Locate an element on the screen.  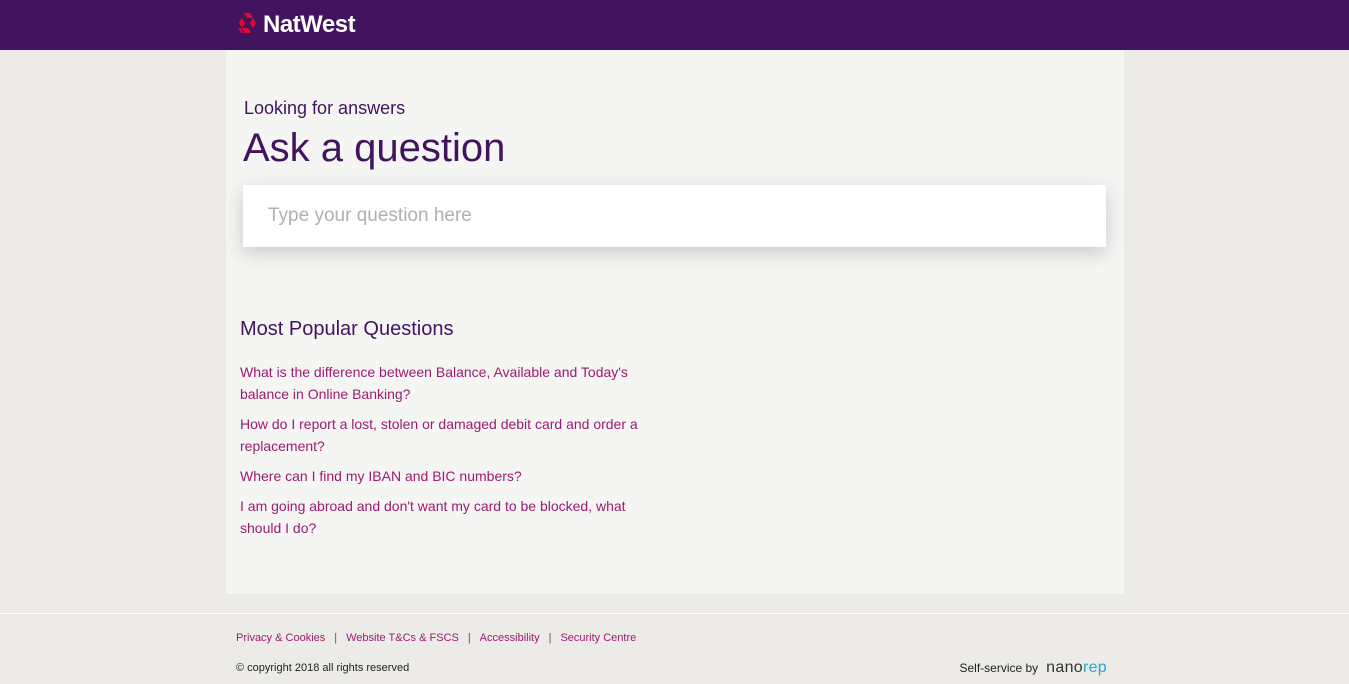
brand-name: NatWest is located at coordinates (309, 24).